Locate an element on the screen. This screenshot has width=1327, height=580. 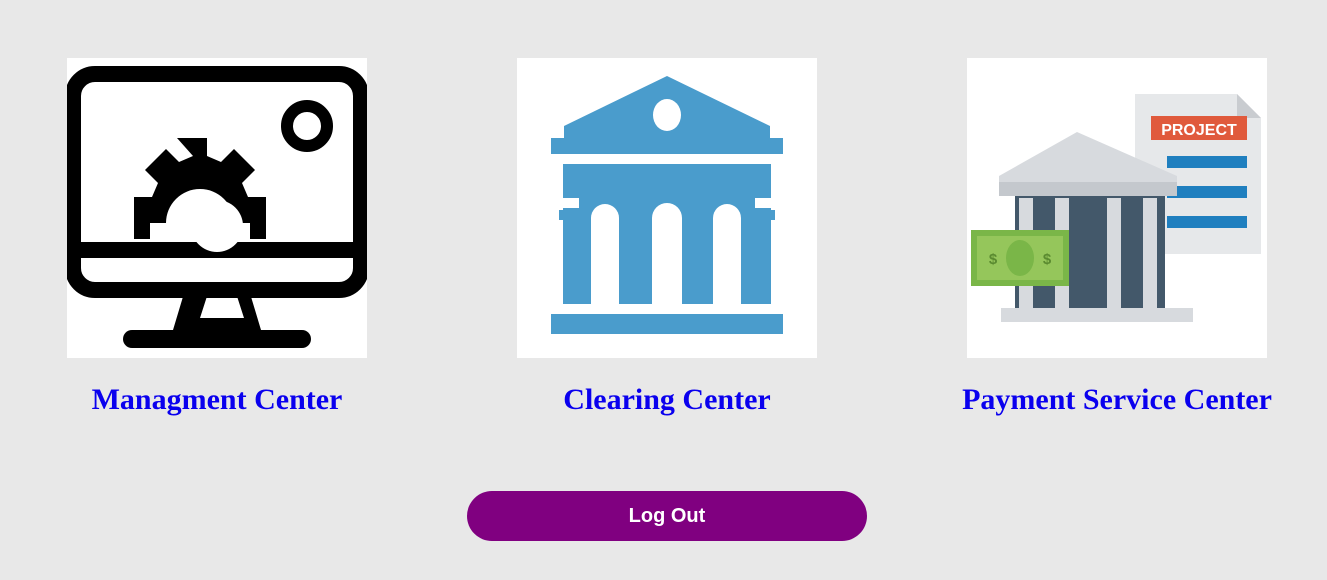
management-center-card: Managment Center is located at coordinates (217, 237).